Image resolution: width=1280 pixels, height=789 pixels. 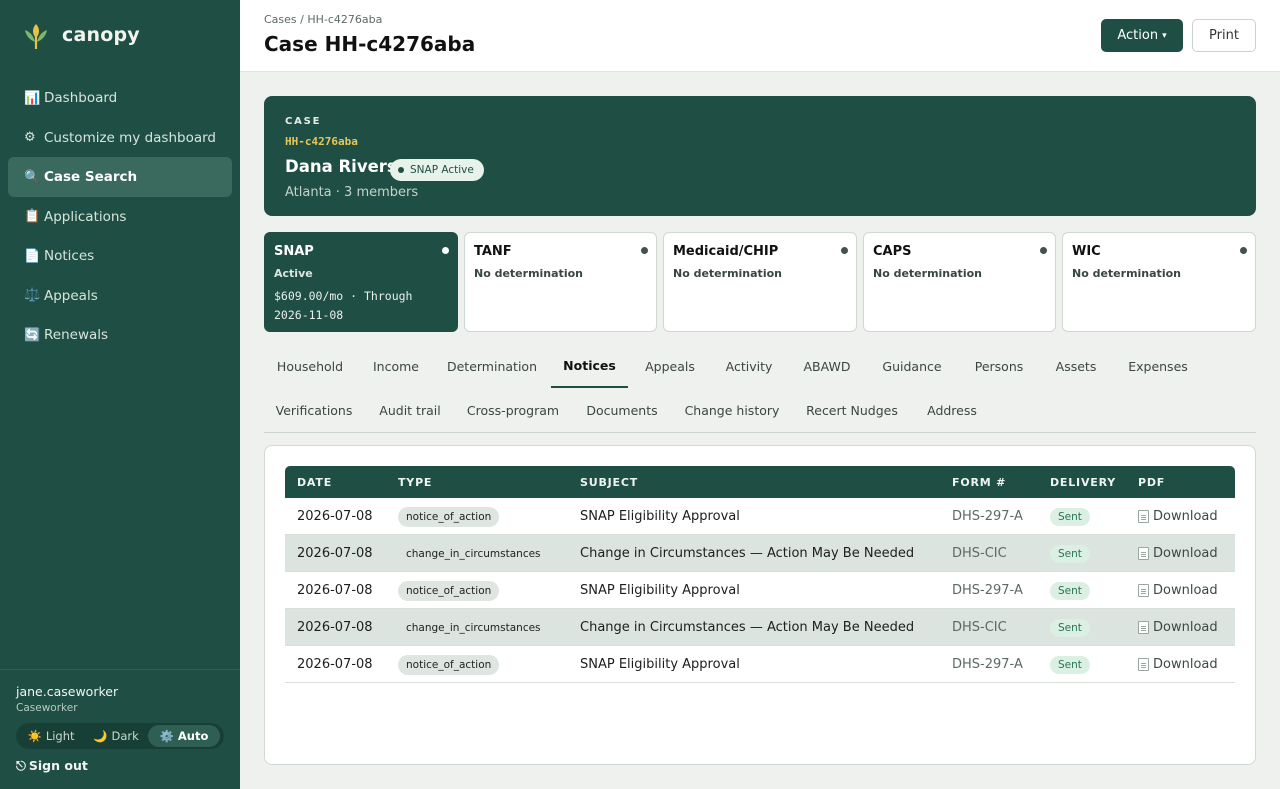 What do you see at coordinates (166, 736) in the screenshot?
I see `gear-icon: ⚙️` at bounding box center [166, 736].